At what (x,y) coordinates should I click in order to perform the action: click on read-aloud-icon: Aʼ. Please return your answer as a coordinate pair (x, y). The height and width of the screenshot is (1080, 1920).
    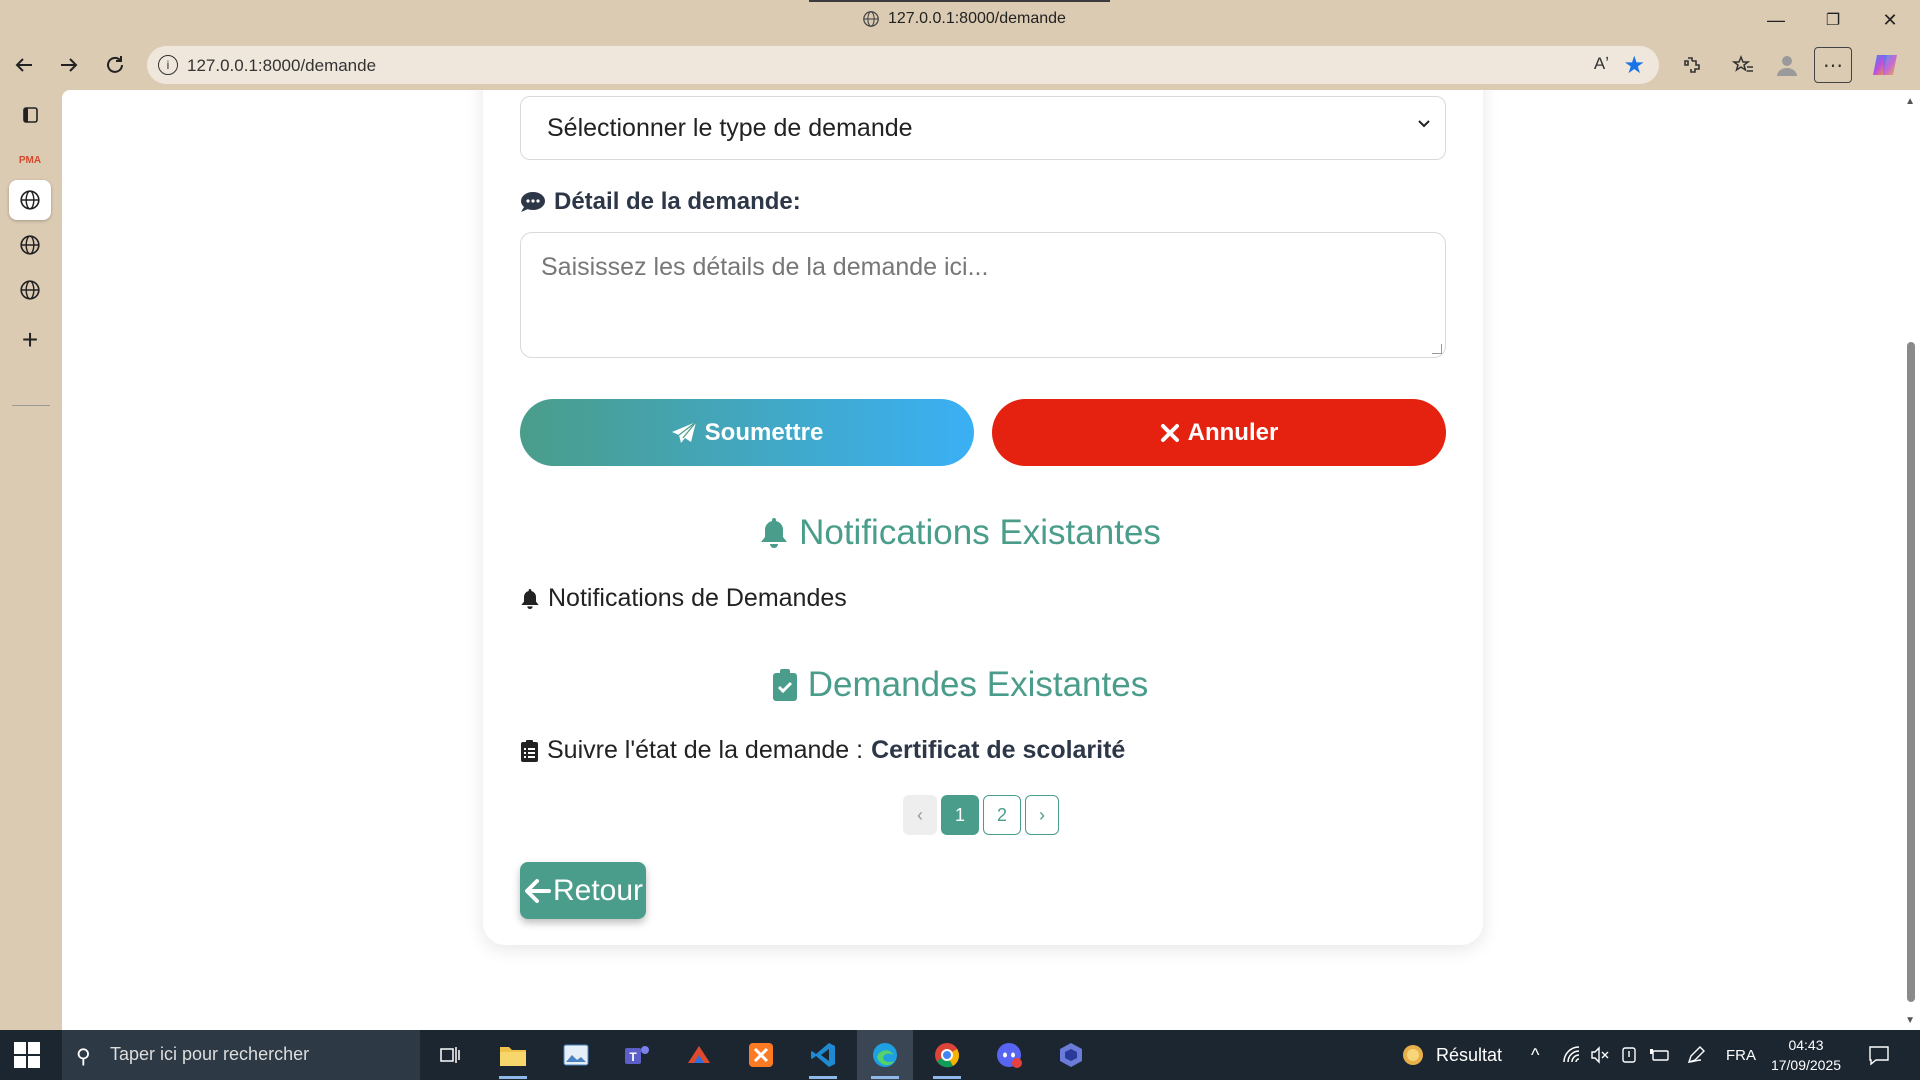
    Looking at the image, I should click on (1601, 64).